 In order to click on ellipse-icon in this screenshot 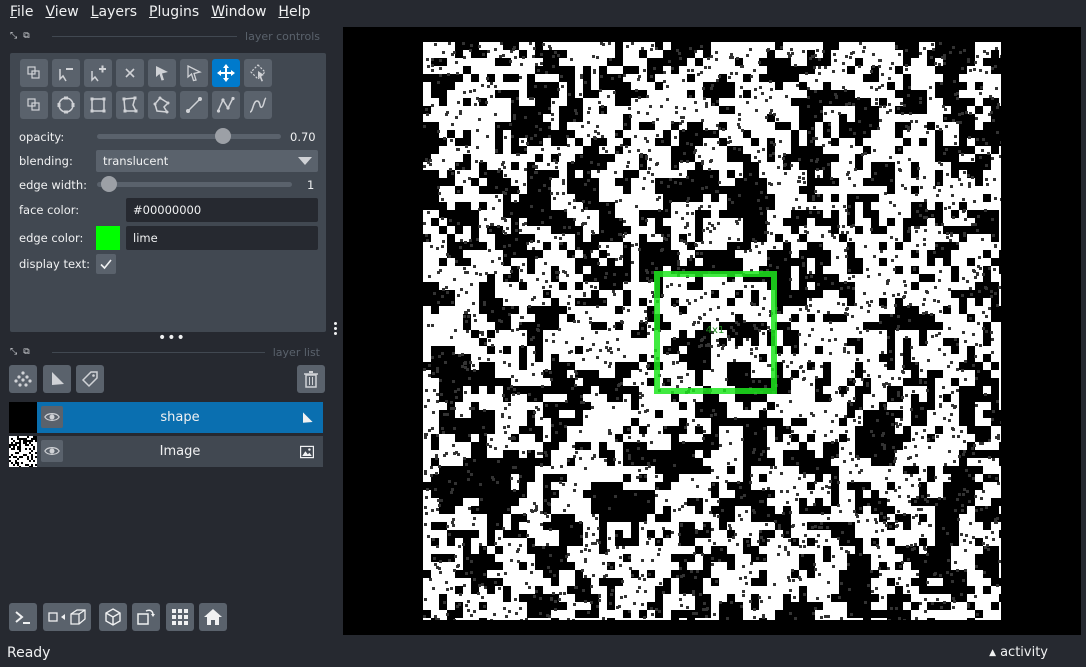, I will do `click(66, 105)`.